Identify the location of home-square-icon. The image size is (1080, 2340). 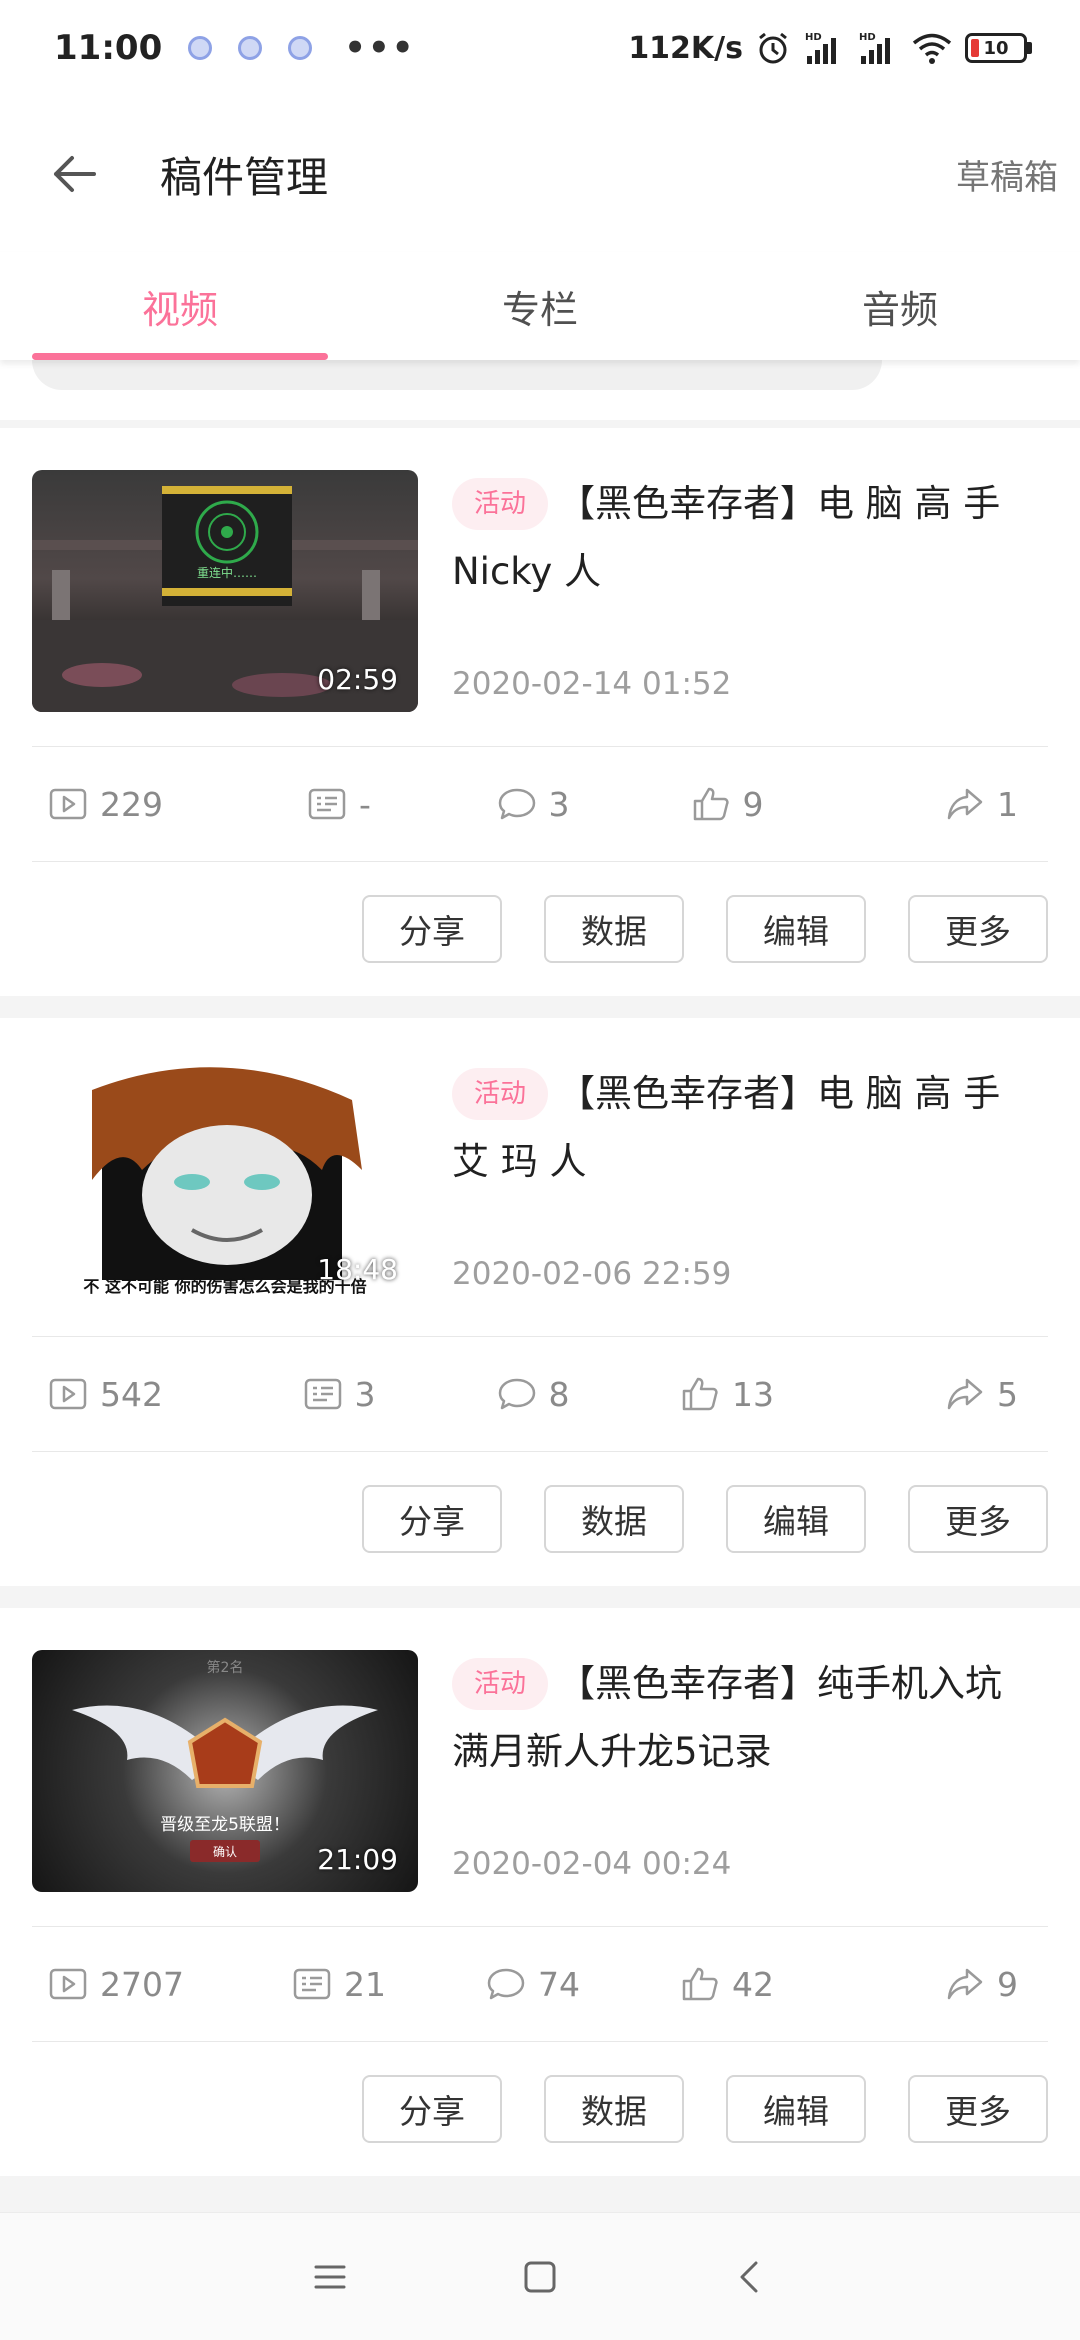
(540, 2276).